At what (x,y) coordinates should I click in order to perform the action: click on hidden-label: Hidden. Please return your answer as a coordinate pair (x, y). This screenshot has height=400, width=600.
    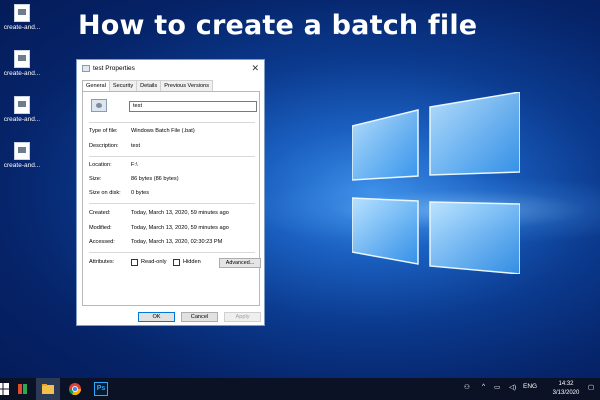
    Looking at the image, I should click on (192, 262).